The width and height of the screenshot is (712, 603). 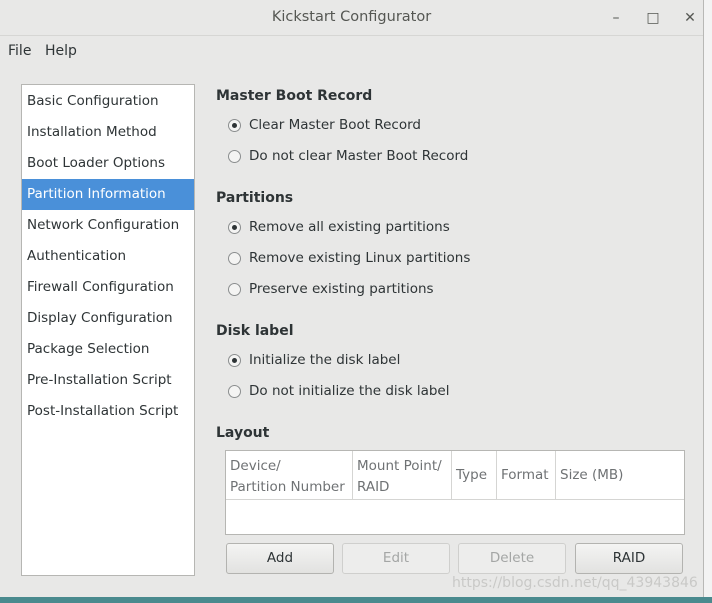 I want to click on sidebar-item-basic-configuration: Basic Configuration, so click(x=108, y=101).